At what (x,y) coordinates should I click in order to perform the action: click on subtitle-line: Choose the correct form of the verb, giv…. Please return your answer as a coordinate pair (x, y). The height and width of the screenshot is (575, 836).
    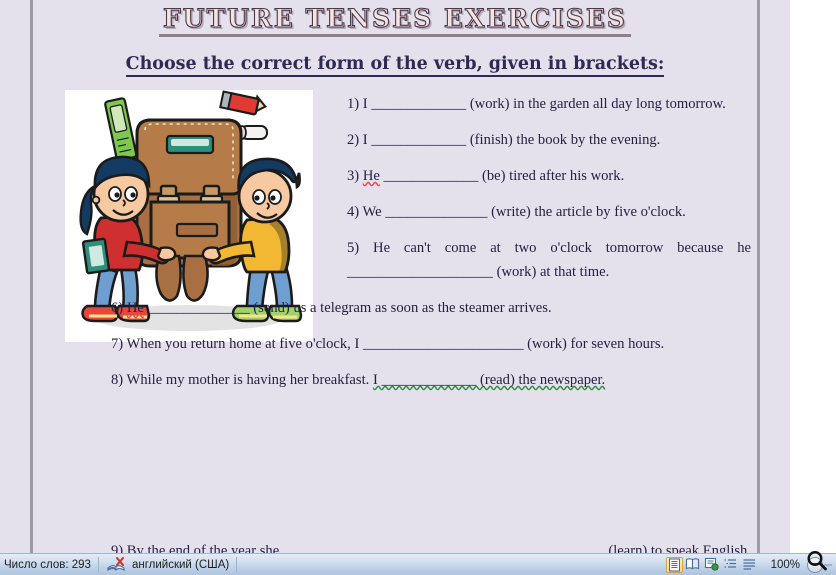
    Looking at the image, I should click on (395, 65).